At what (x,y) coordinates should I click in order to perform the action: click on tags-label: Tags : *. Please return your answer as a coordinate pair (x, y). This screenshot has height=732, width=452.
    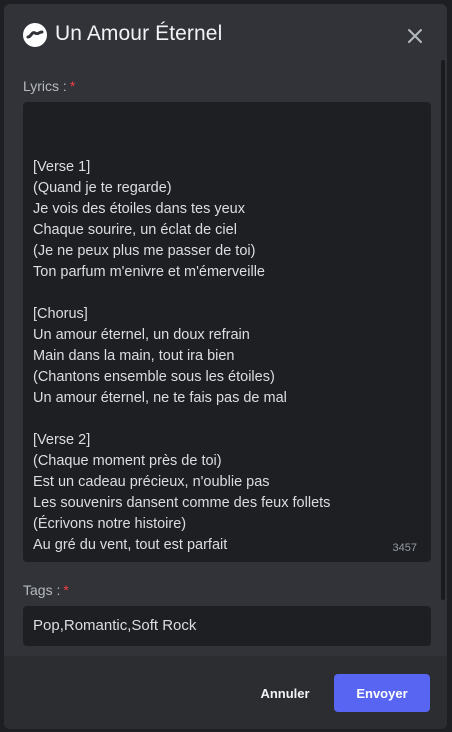
    Looking at the image, I should click on (46, 590).